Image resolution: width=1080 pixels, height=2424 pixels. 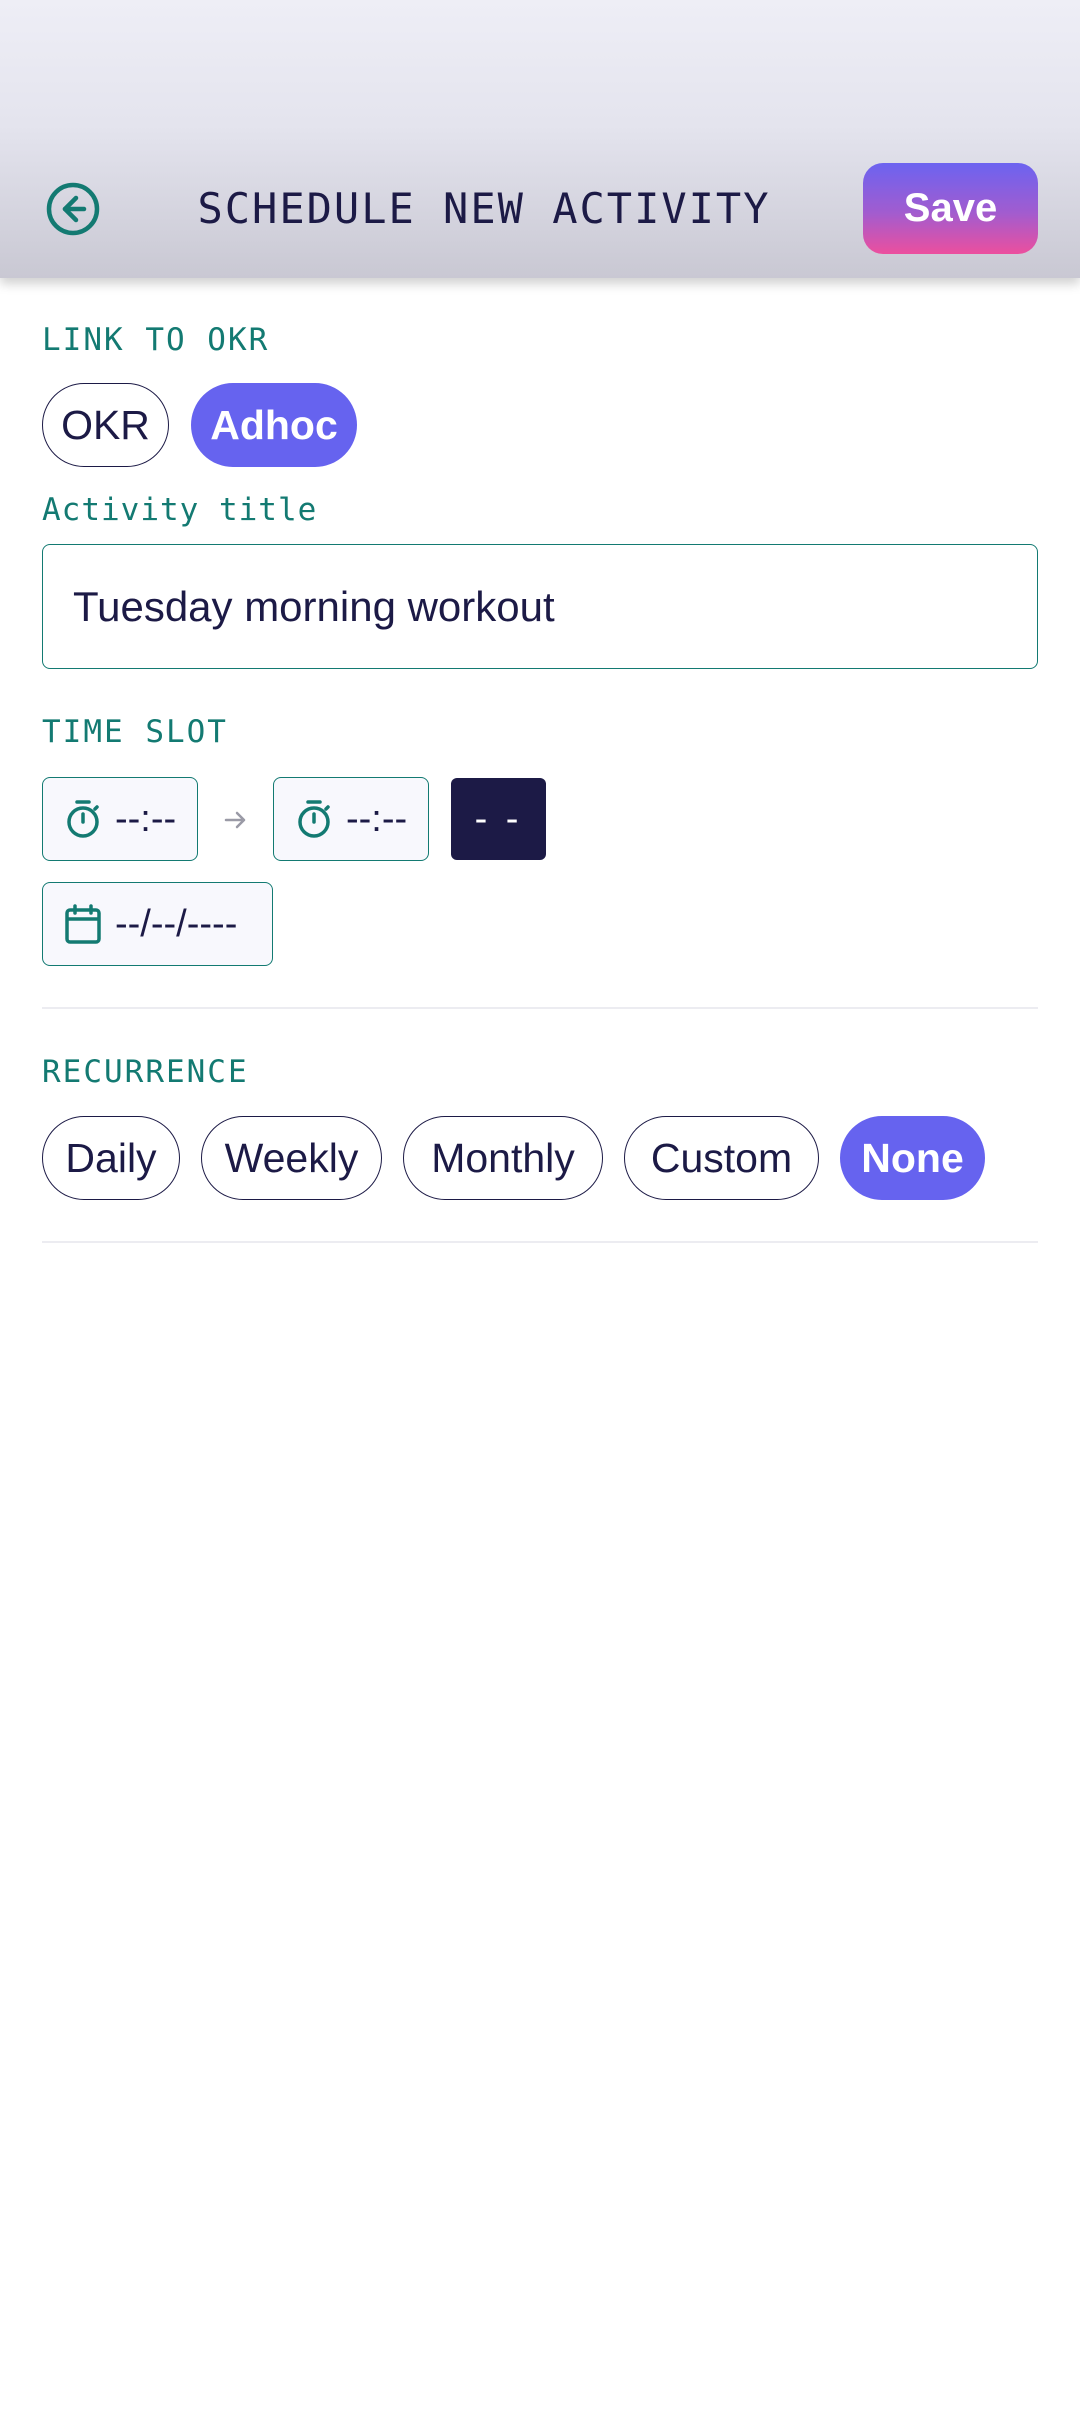 I want to click on okr-section-label: LINK TO OKR, so click(x=156, y=340).